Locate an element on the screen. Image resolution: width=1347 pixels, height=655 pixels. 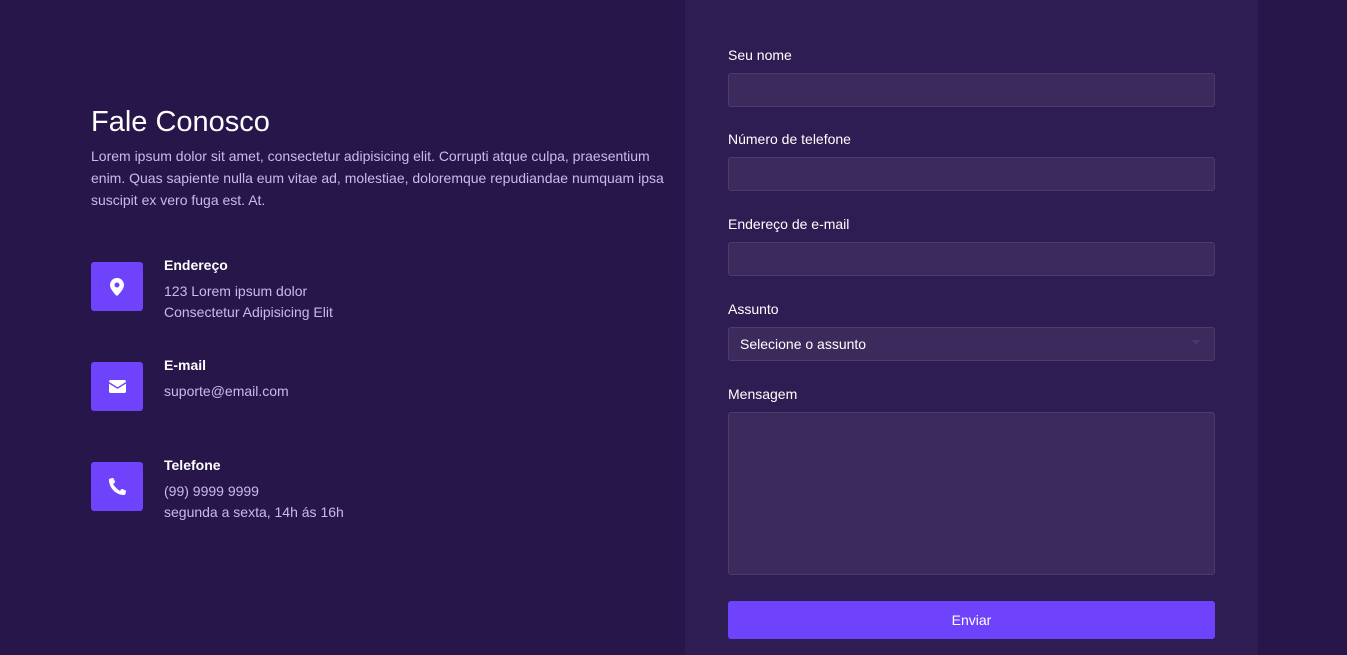
name-label: Seu nome is located at coordinates (760, 55).